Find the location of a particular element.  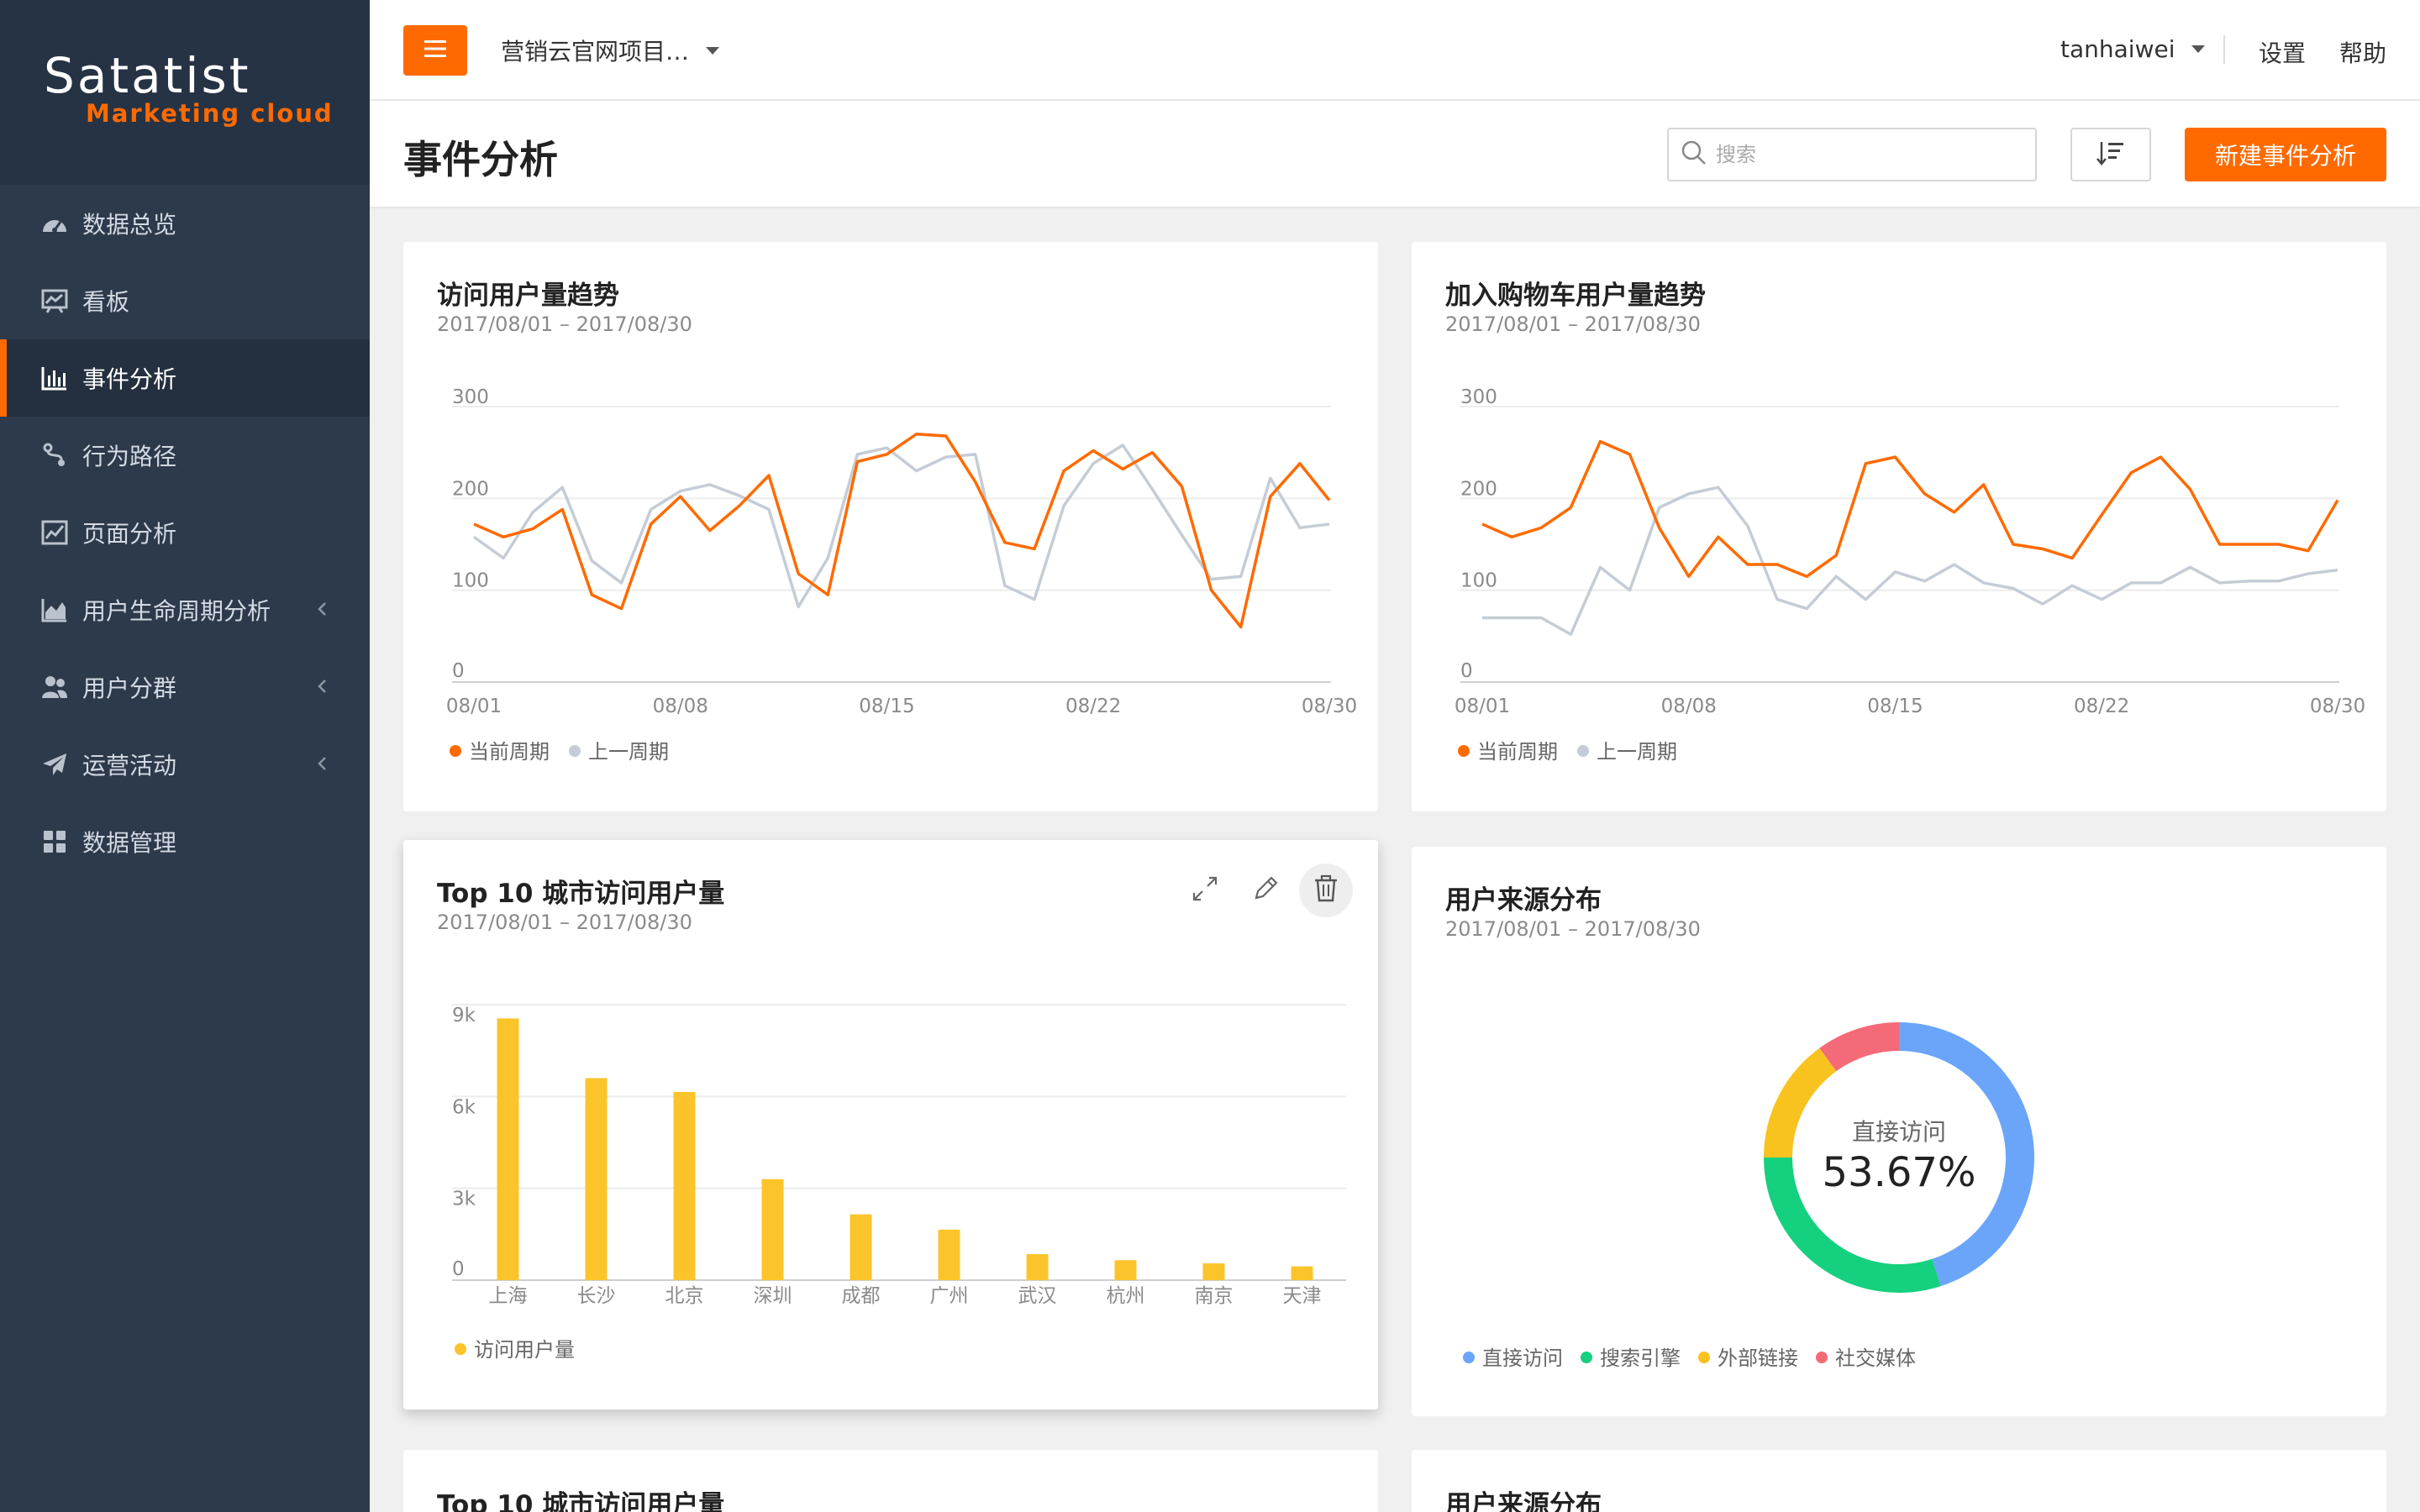

sidebar-item-behavior-path: 行为路径 is located at coordinates (185, 455).